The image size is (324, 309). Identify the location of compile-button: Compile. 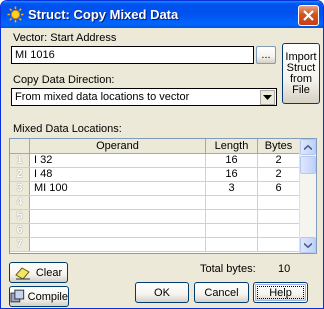
(39, 296).